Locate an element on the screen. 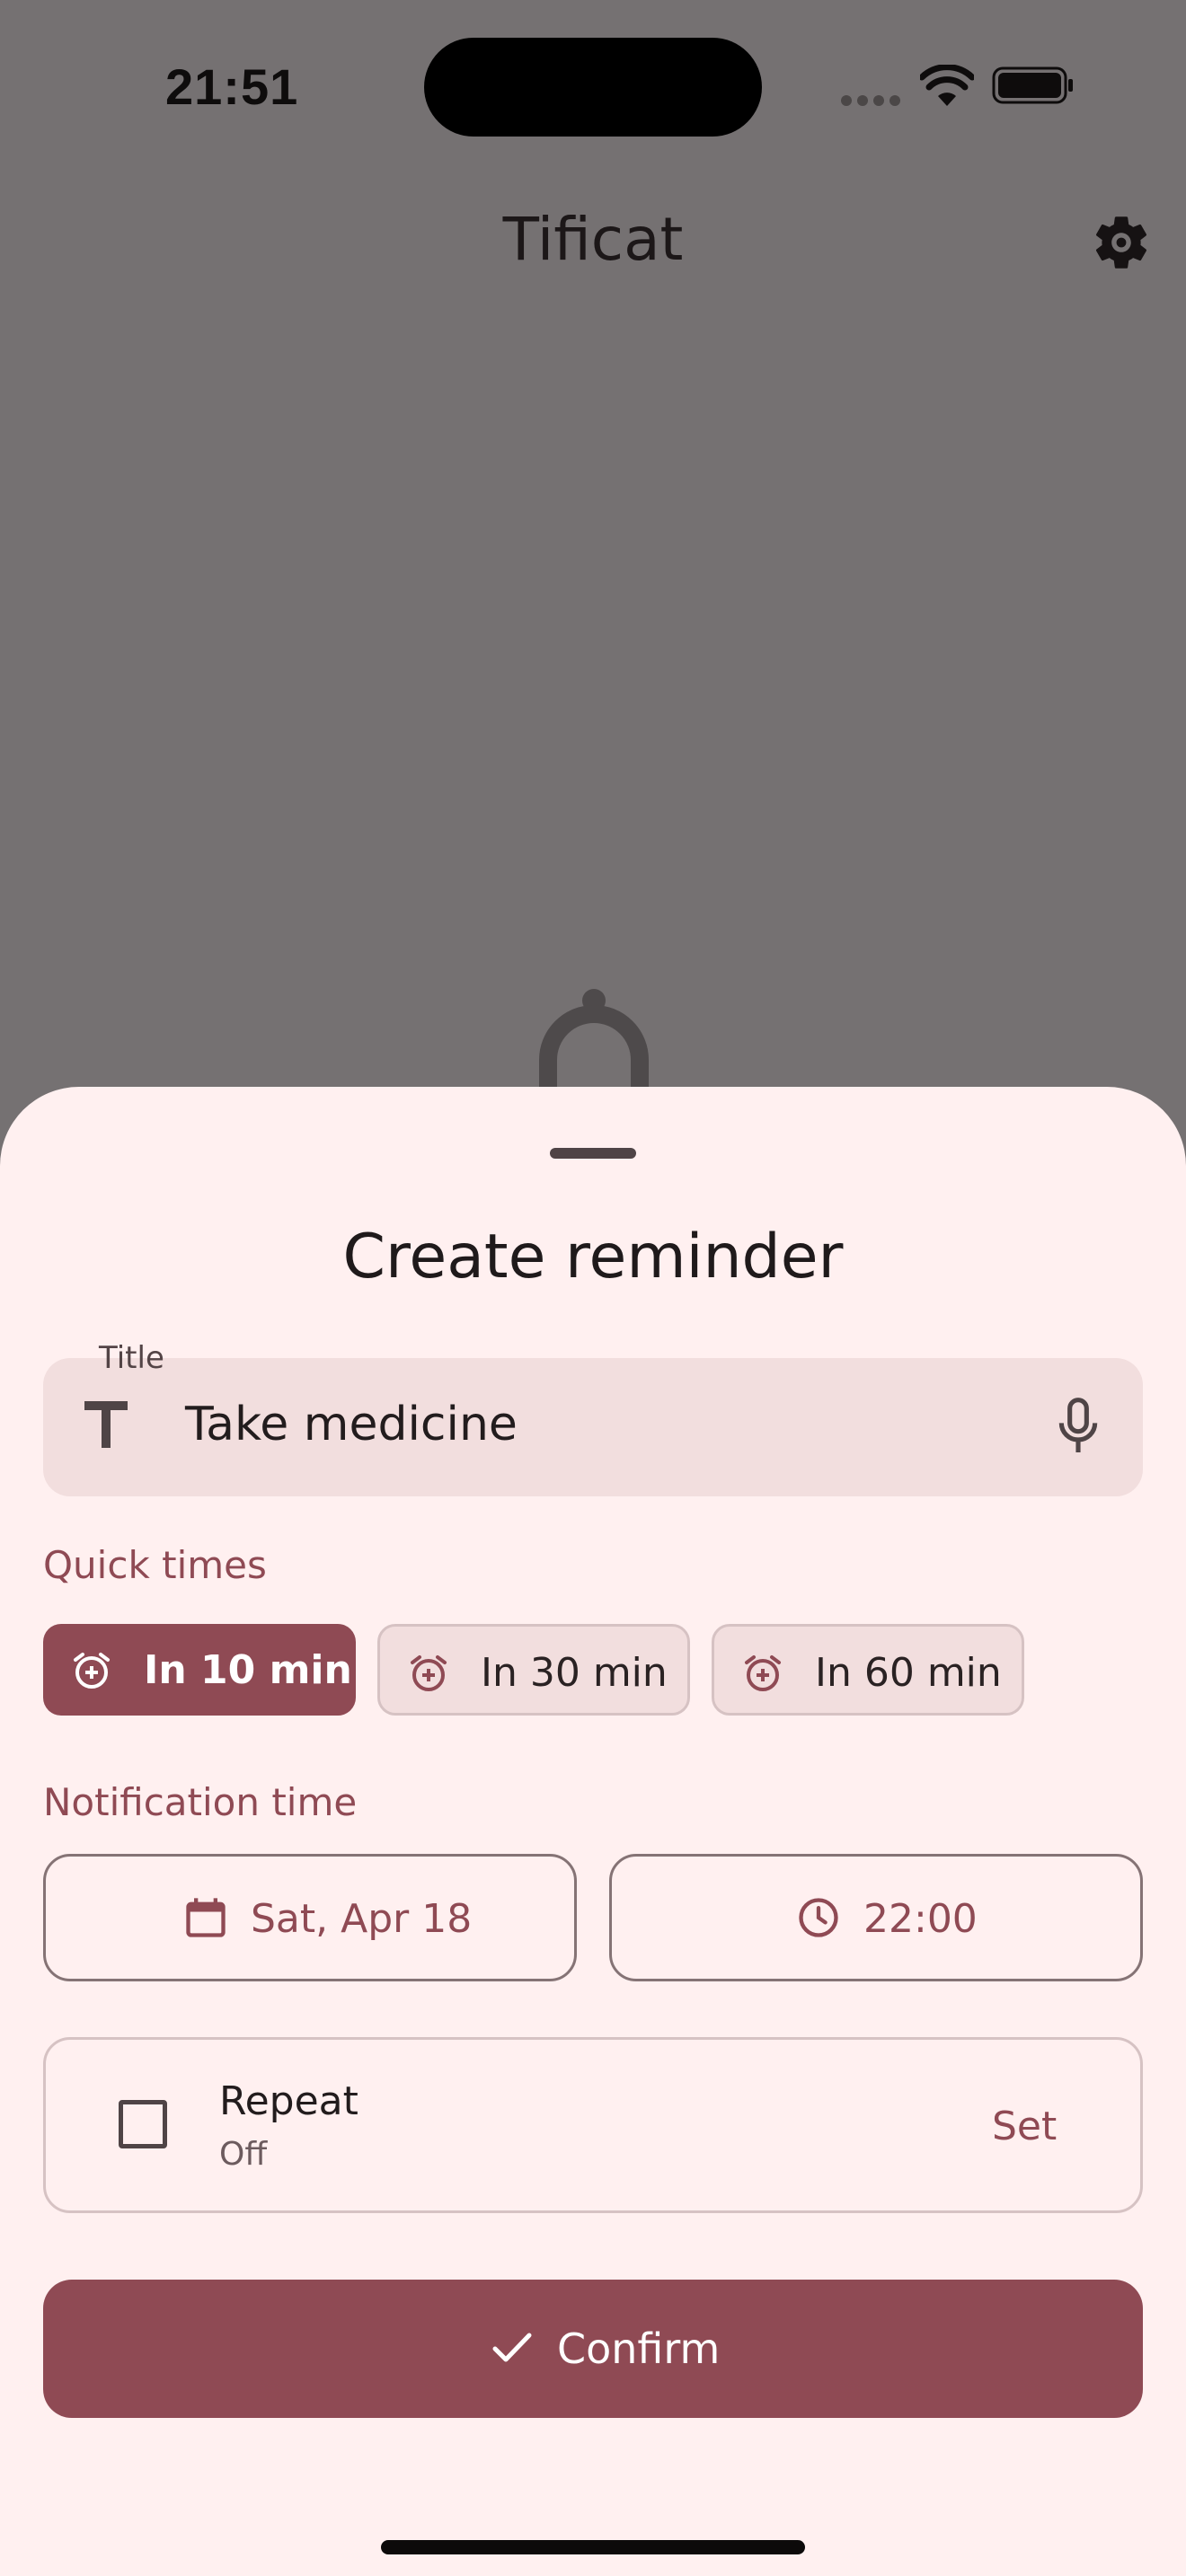  quick-time-chip-30: In 30 min is located at coordinates (533, 1670).